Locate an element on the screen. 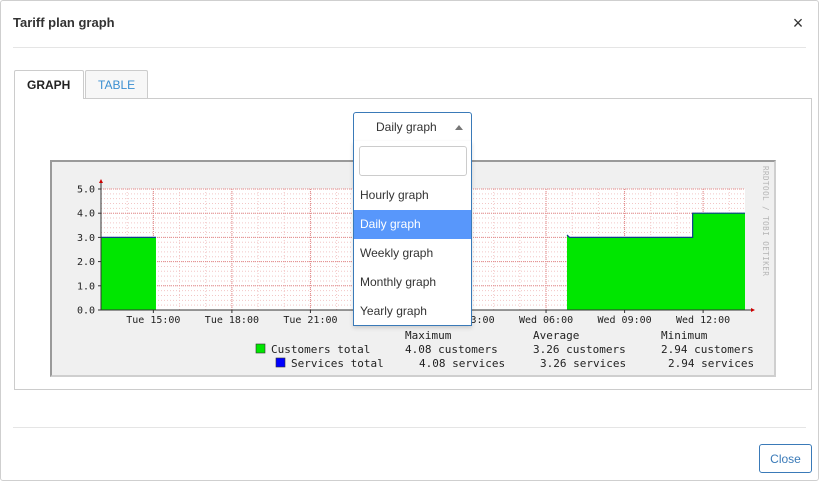 This screenshot has height=481, width=819. legend-min-services: 2.94 services is located at coordinates (711, 363).